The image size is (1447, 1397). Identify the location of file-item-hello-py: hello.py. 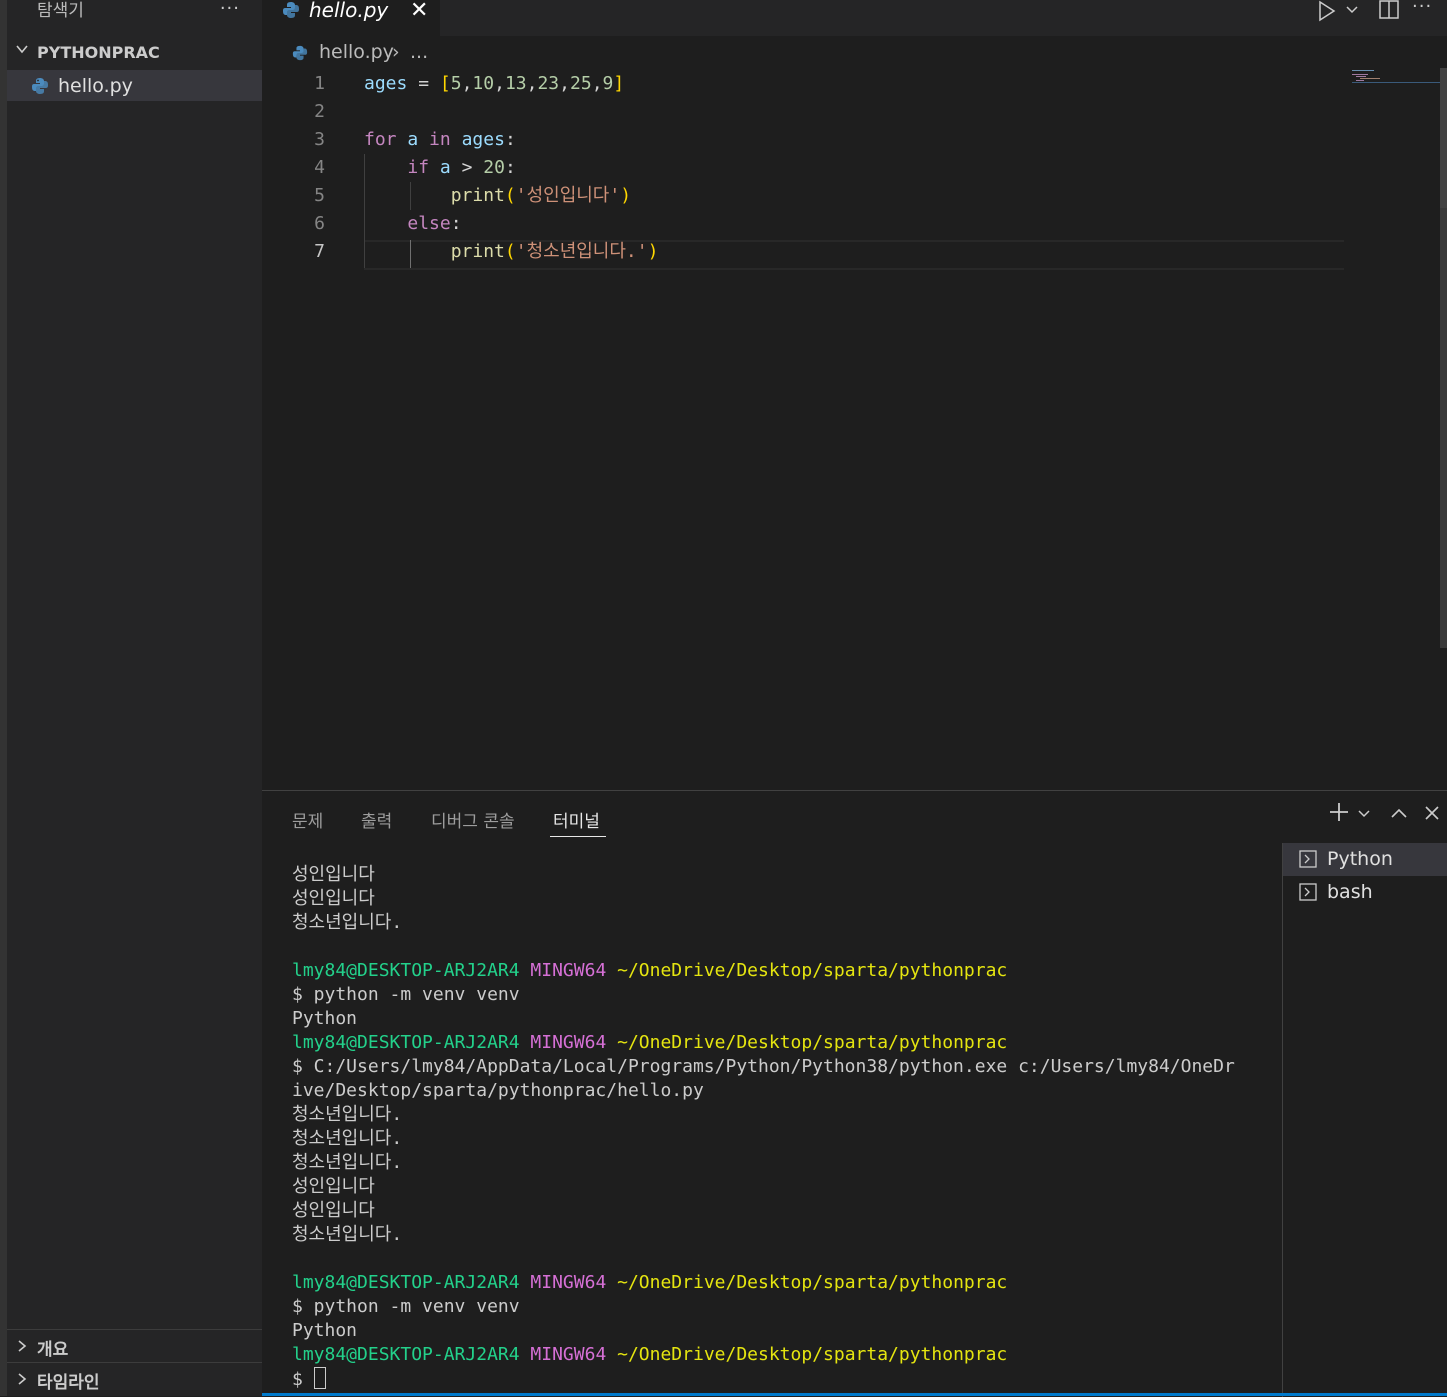
(134, 85).